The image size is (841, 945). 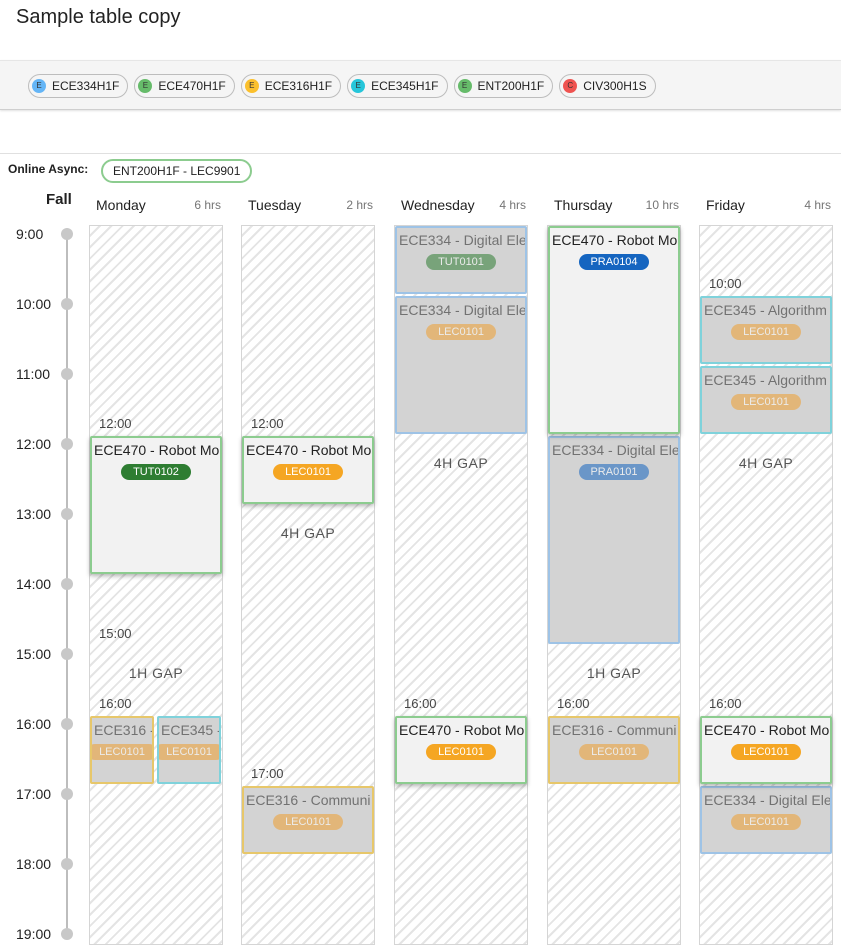 I want to click on course-event: ECE345 - LEC0101, so click(x=189, y=750).